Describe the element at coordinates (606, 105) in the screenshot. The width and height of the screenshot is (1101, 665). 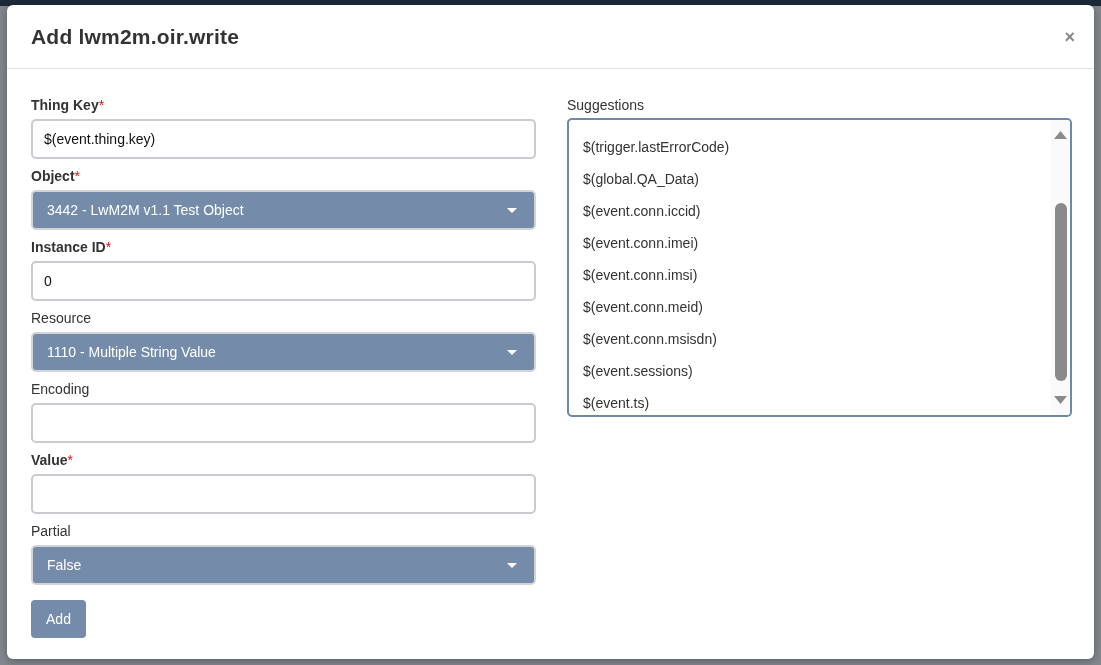
I see `suggestions-label: Suggestions` at that location.